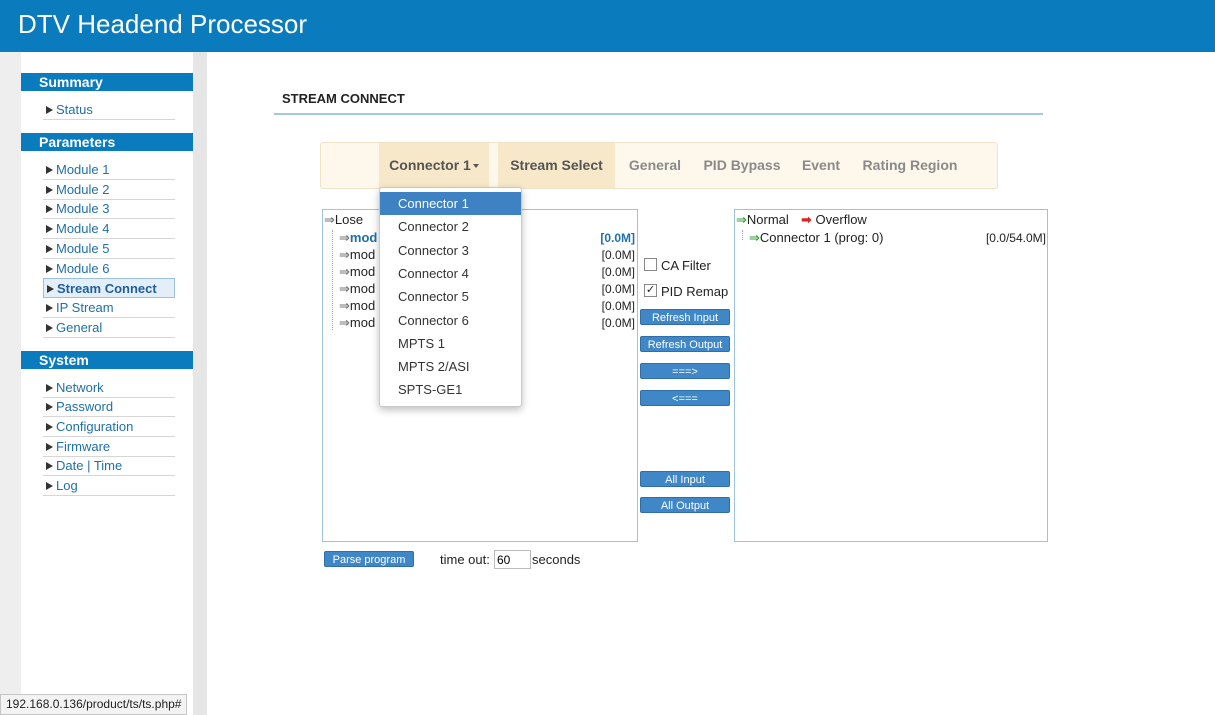 The width and height of the screenshot is (1215, 715). What do you see at coordinates (109, 308) in the screenshot?
I see `sidebar-item-ip-stream: IP Stream` at bounding box center [109, 308].